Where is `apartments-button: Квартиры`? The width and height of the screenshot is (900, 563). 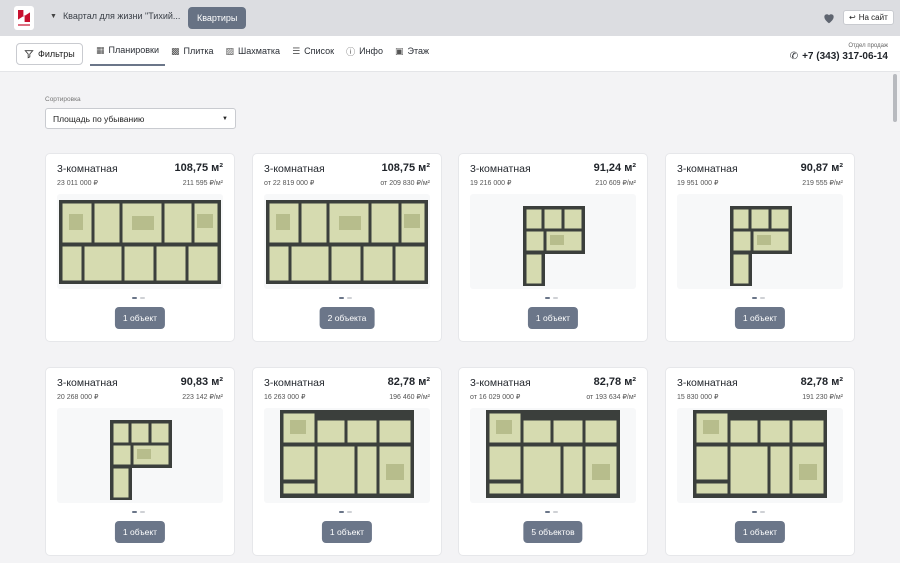
apartments-button: Квартиры is located at coordinates (217, 18).